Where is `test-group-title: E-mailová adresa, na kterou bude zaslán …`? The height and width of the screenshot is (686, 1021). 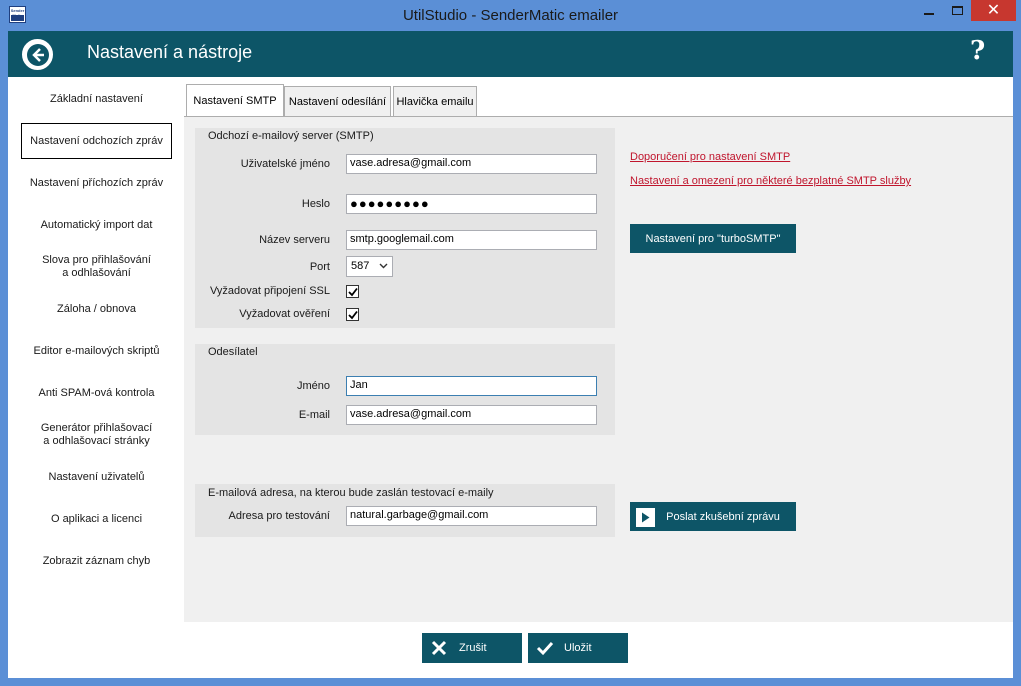 test-group-title: E-mailová adresa, na kterou bude zaslán … is located at coordinates (351, 493).